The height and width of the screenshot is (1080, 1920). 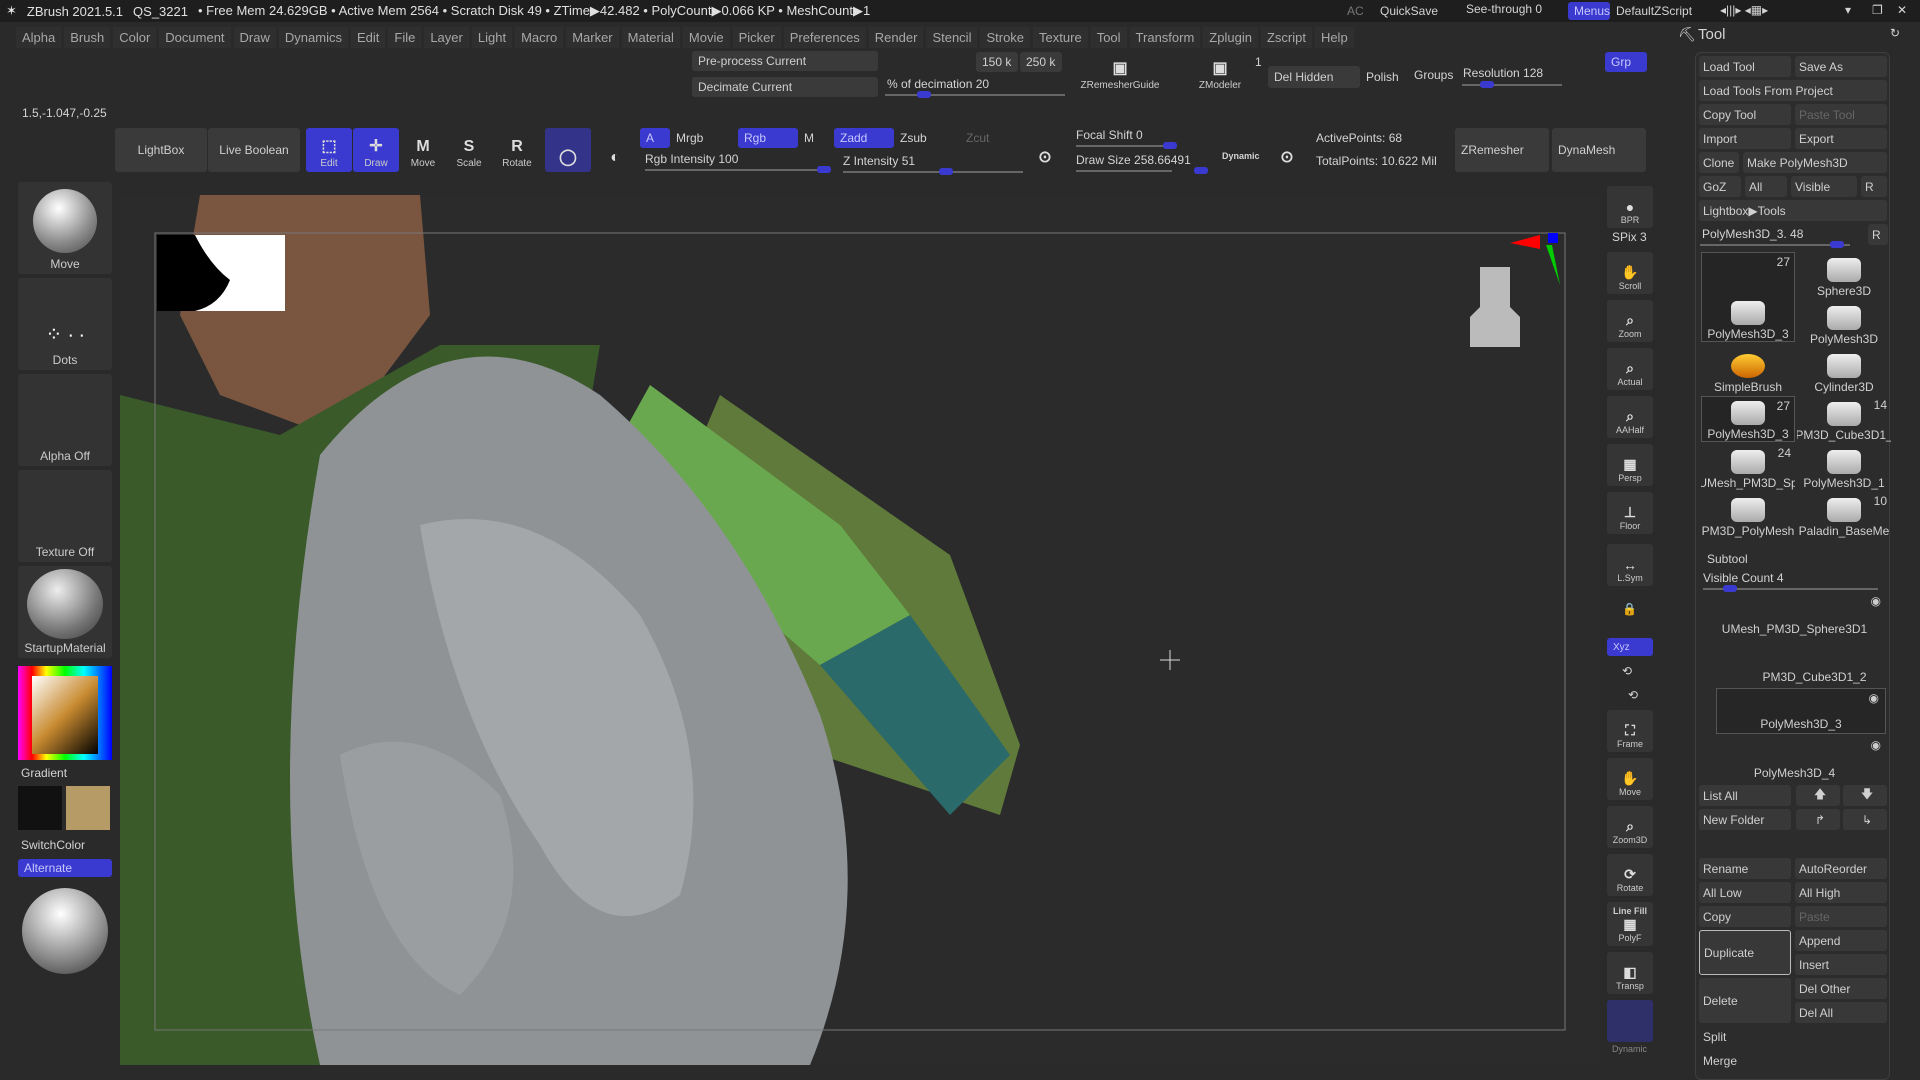 What do you see at coordinates (1630, 1021) in the screenshot?
I see `ghost-button` at bounding box center [1630, 1021].